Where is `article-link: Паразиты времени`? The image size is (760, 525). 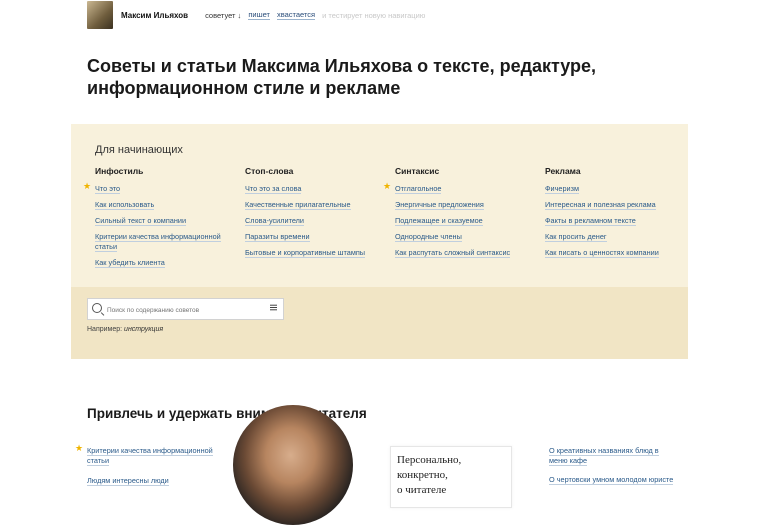
article-link: Паразиты времени is located at coordinates (277, 237).